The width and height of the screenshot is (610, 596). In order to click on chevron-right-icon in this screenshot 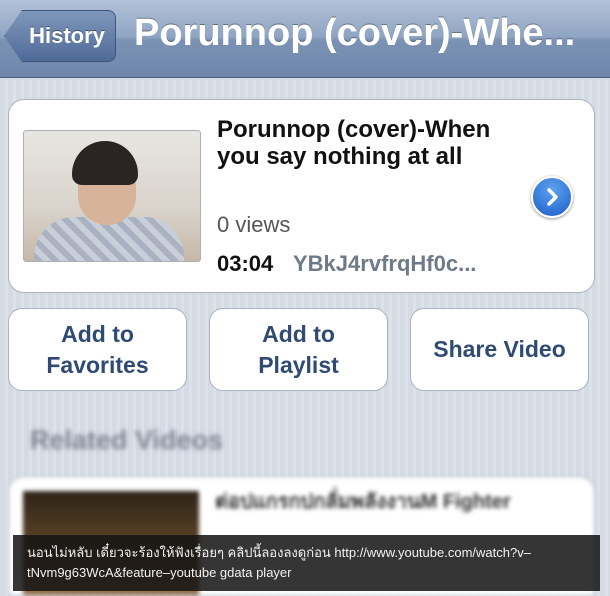, I will do `click(552, 197)`.